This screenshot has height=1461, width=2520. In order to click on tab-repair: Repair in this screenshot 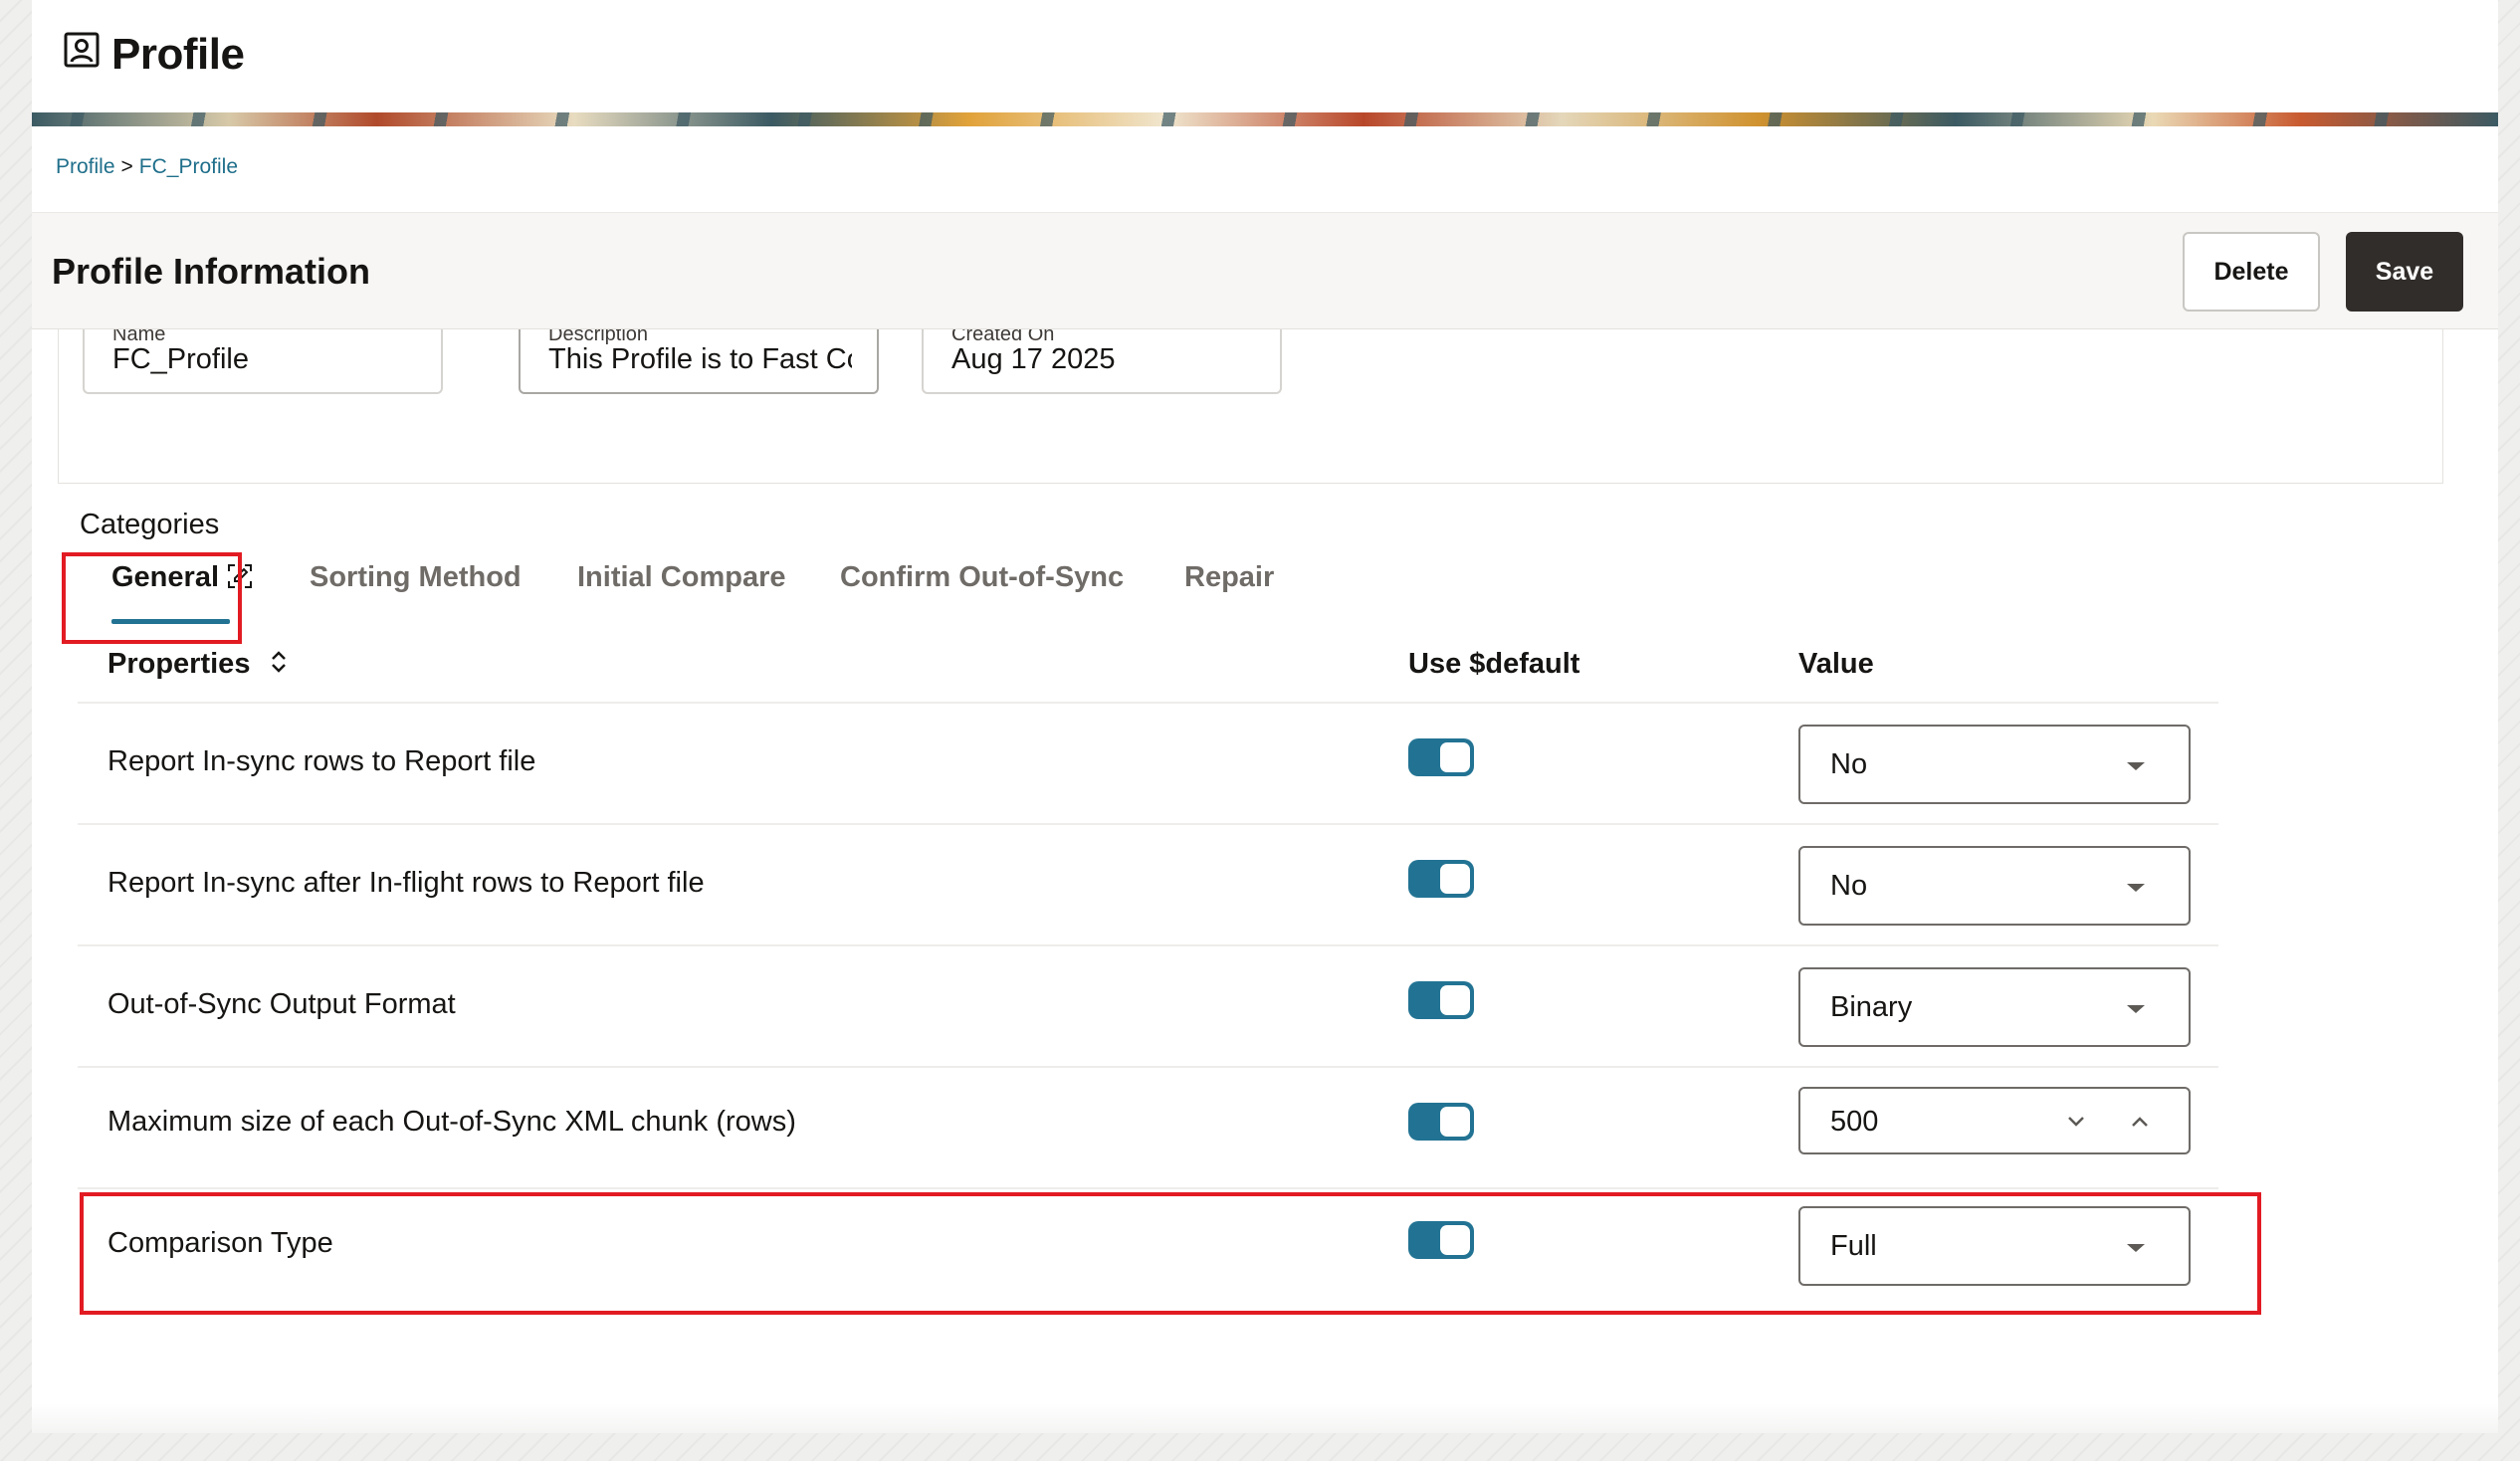, I will do `click(1229, 577)`.